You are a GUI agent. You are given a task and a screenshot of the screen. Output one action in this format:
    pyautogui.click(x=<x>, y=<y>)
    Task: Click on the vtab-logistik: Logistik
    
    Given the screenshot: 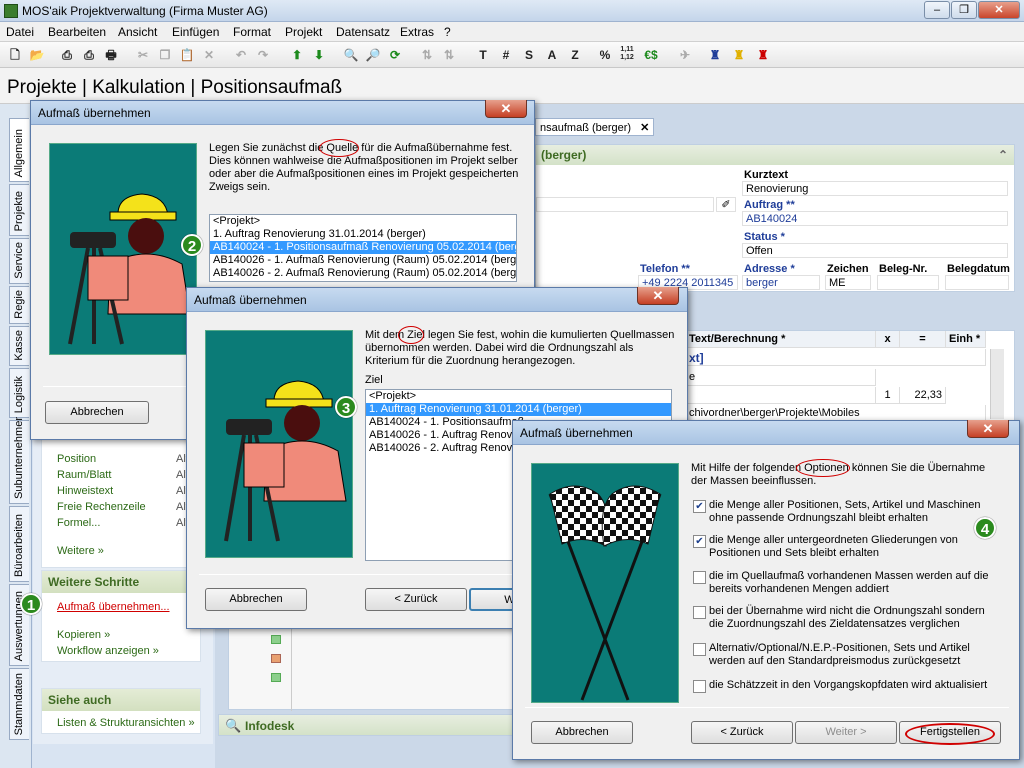 What is the action you would take?
    pyautogui.click(x=19, y=393)
    